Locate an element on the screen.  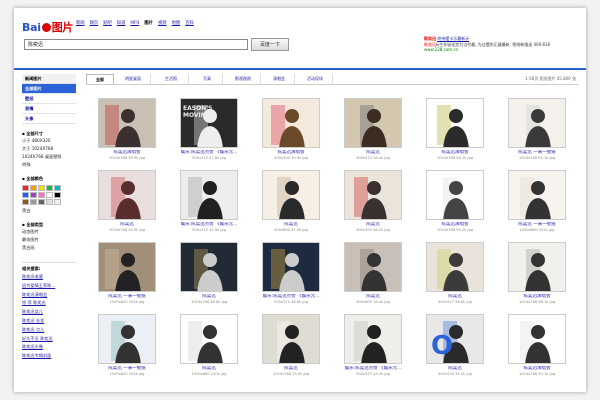
type-option-1: 静态图片 is located at coordinates (49, 240).